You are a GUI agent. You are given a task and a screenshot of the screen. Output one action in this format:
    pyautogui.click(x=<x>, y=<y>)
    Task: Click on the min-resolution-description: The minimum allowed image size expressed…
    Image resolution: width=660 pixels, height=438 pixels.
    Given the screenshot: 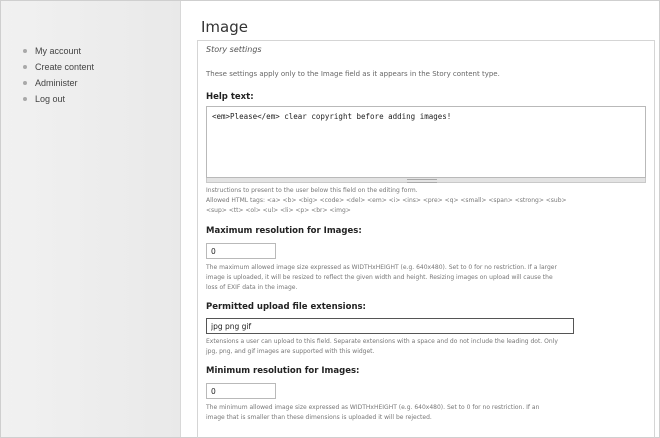 What is the action you would take?
    pyautogui.click(x=373, y=407)
    